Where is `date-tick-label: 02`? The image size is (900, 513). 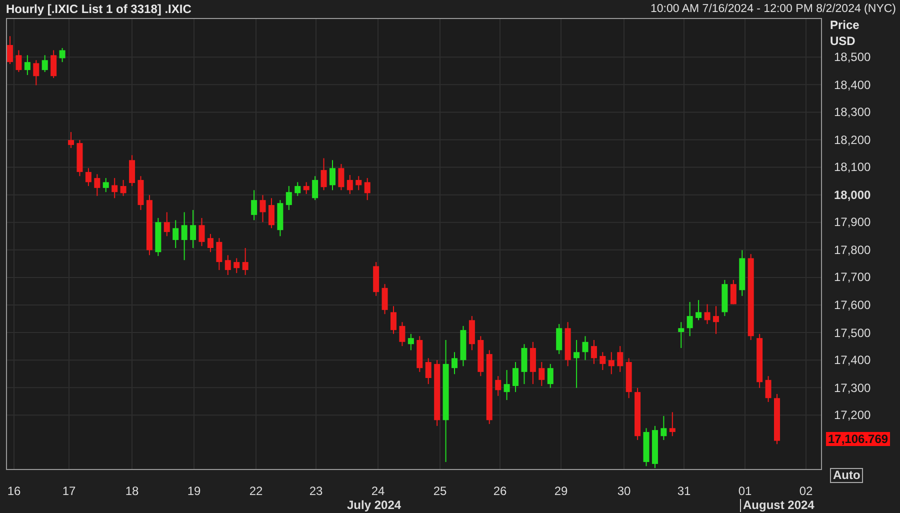
date-tick-label: 02 is located at coordinates (806, 491).